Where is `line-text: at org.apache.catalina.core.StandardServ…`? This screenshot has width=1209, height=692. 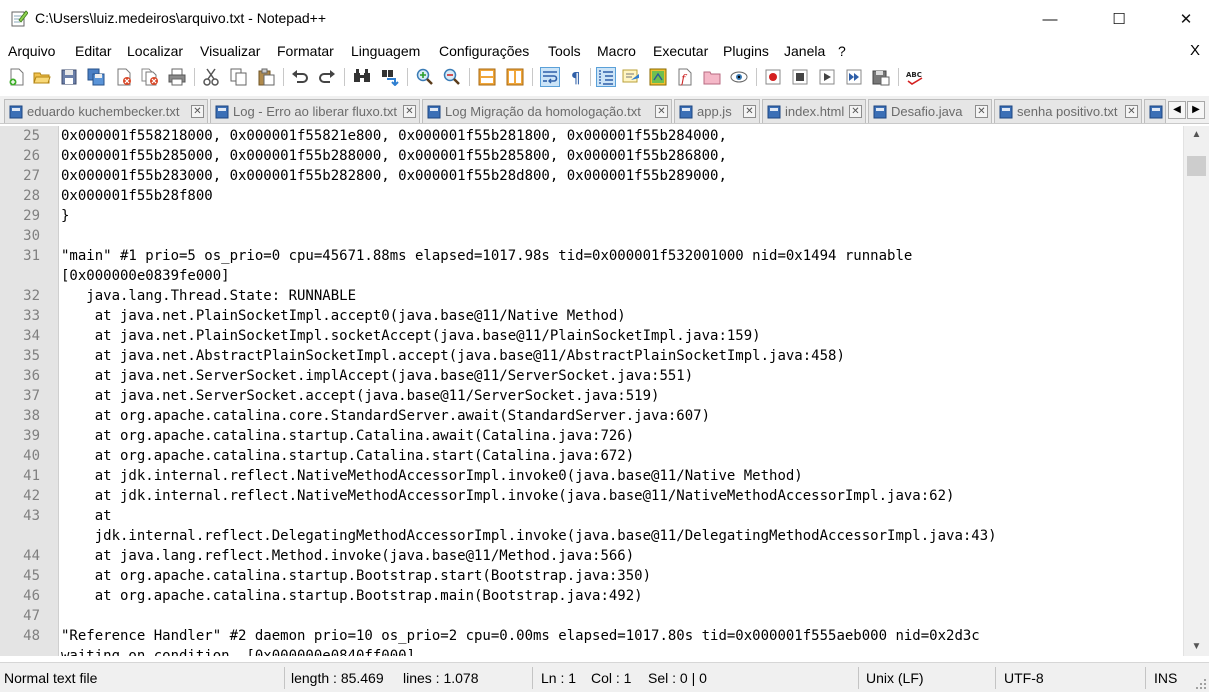
line-text: at org.apache.catalina.core.StandardServ… is located at coordinates (385, 416).